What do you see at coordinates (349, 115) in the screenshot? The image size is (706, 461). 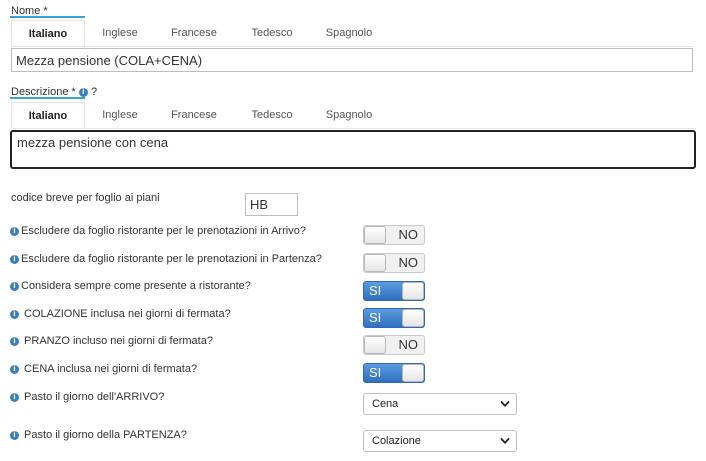 I see `descrizione-tab-spagnolo: Spagnolo` at bounding box center [349, 115].